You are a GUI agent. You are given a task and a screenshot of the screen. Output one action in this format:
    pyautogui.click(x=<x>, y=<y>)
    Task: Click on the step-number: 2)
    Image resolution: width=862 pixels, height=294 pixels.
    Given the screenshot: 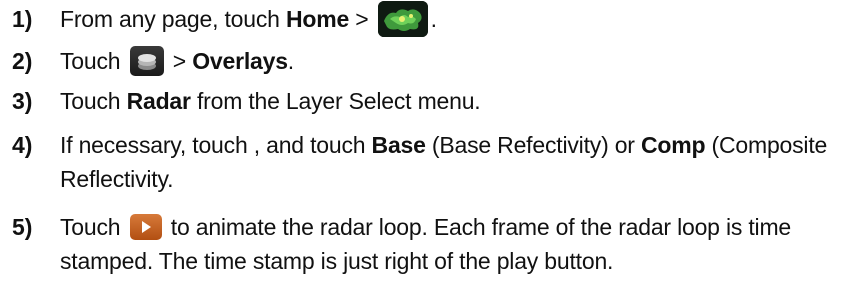 What is the action you would take?
    pyautogui.click(x=22, y=61)
    